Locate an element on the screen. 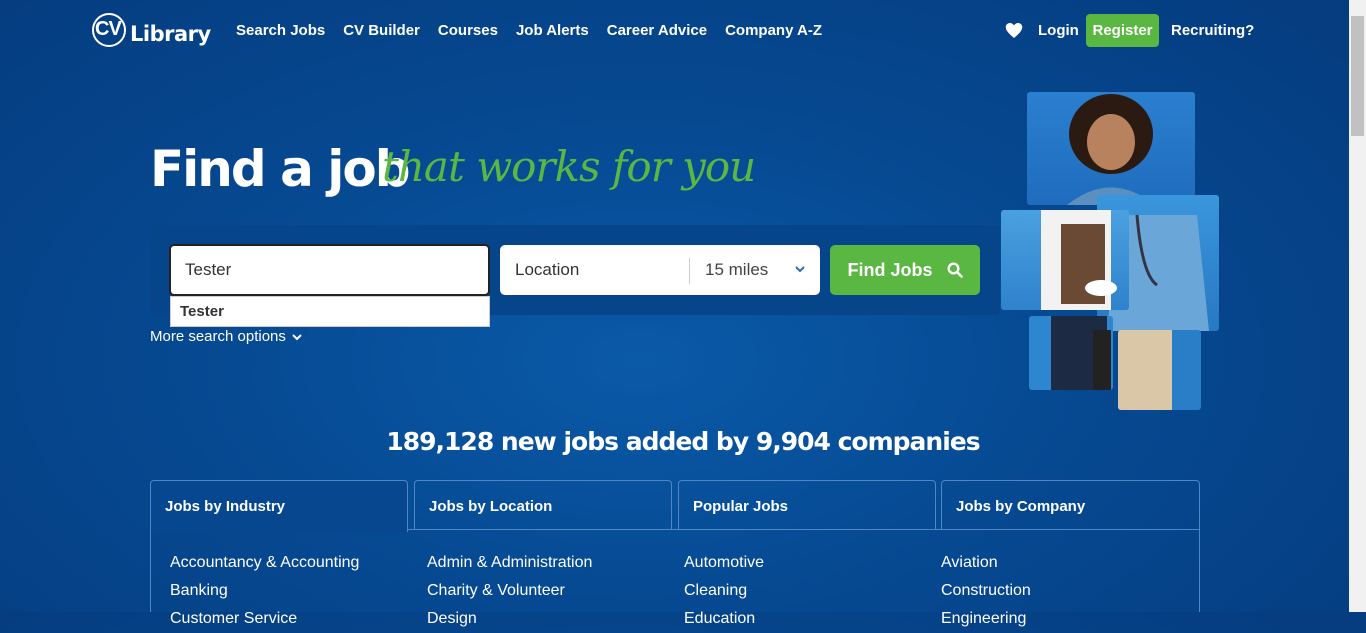  tabs-divider is located at coordinates (804, 529).